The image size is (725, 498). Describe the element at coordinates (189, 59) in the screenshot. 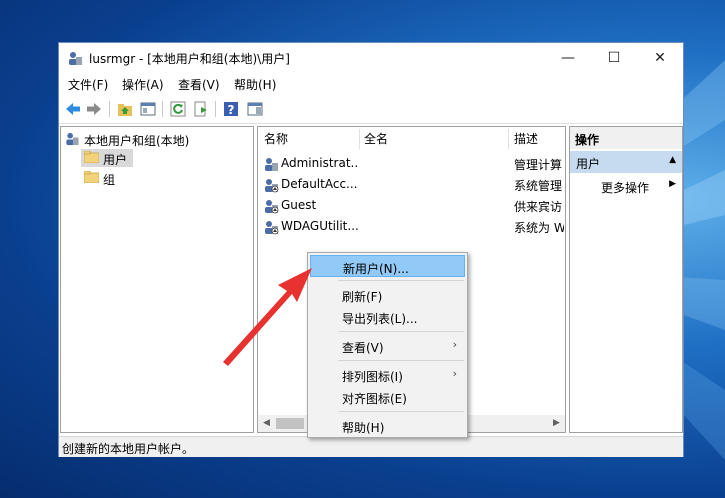

I see `window-title: lusrmgr - [本地用户和组(本地)\用户]` at that location.